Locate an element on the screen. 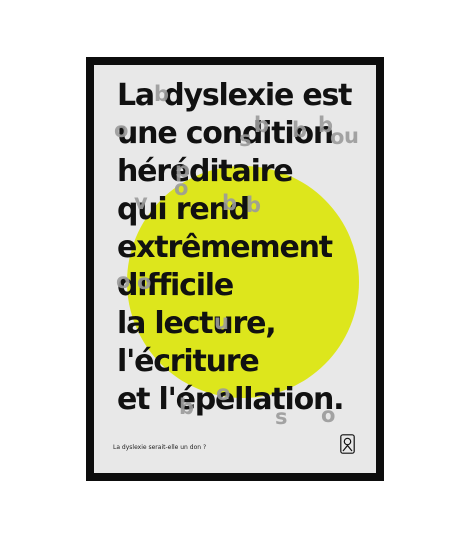 The height and width of the screenshot is (533, 469). poster-line-5: extrêmement is located at coordinates (225, 247).